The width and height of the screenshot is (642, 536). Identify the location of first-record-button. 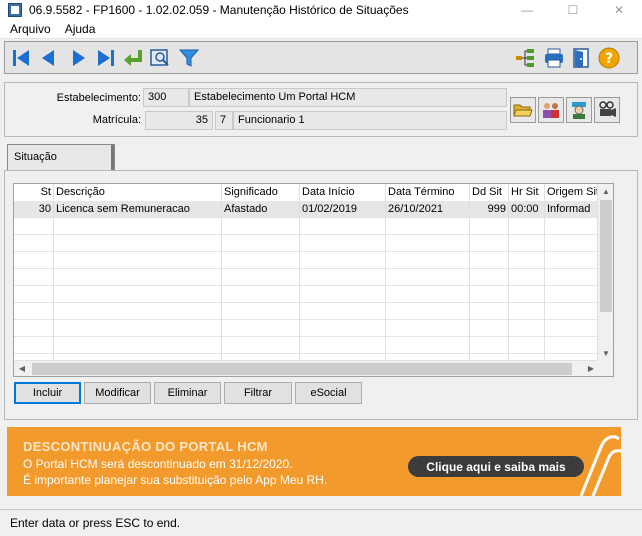
(21, 58).